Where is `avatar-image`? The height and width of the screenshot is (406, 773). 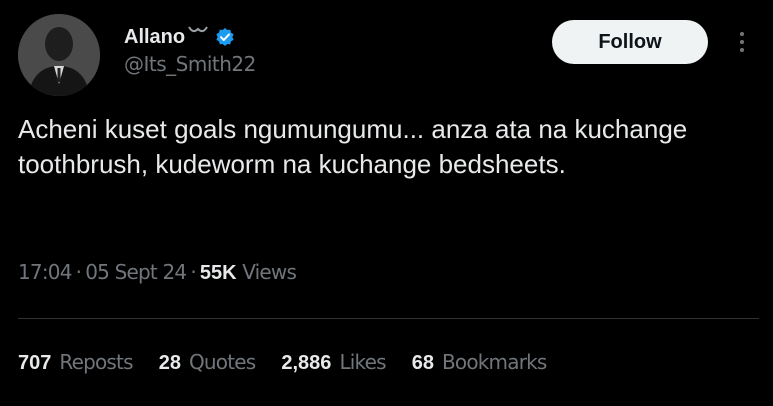 avatar-image is located at coordinates (59, 55).